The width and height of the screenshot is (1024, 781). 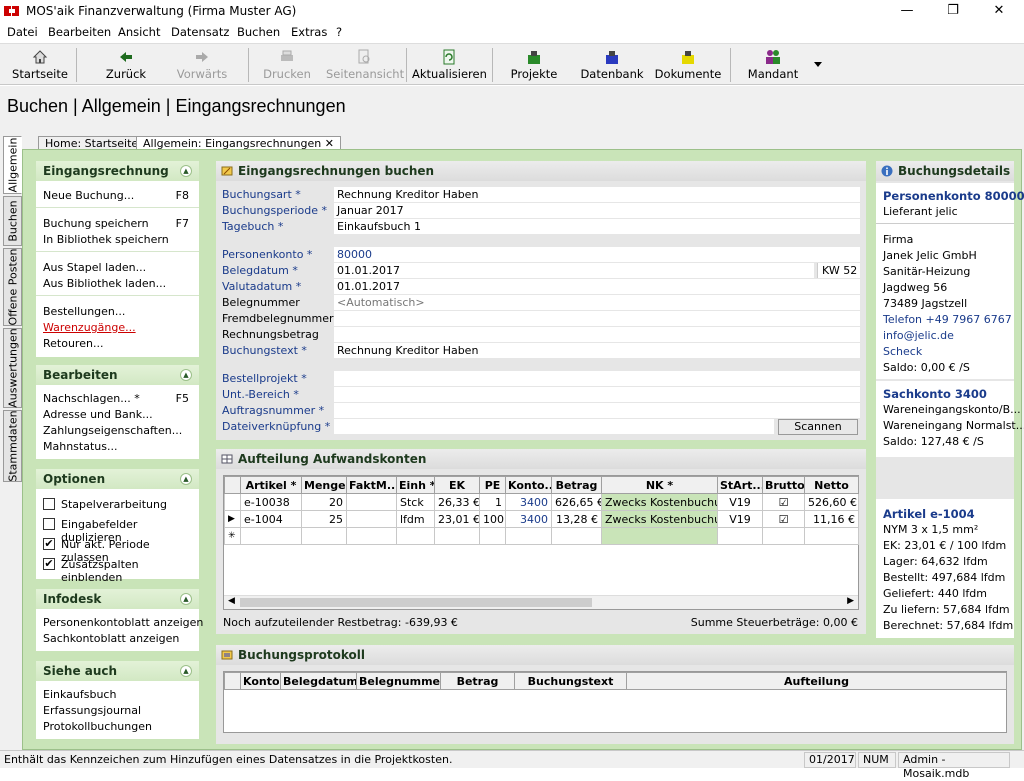 What do you see at coordinates (22, 32) in the screenshot?
I see `menu-datei: Datei` at bounding box center [22, 32].